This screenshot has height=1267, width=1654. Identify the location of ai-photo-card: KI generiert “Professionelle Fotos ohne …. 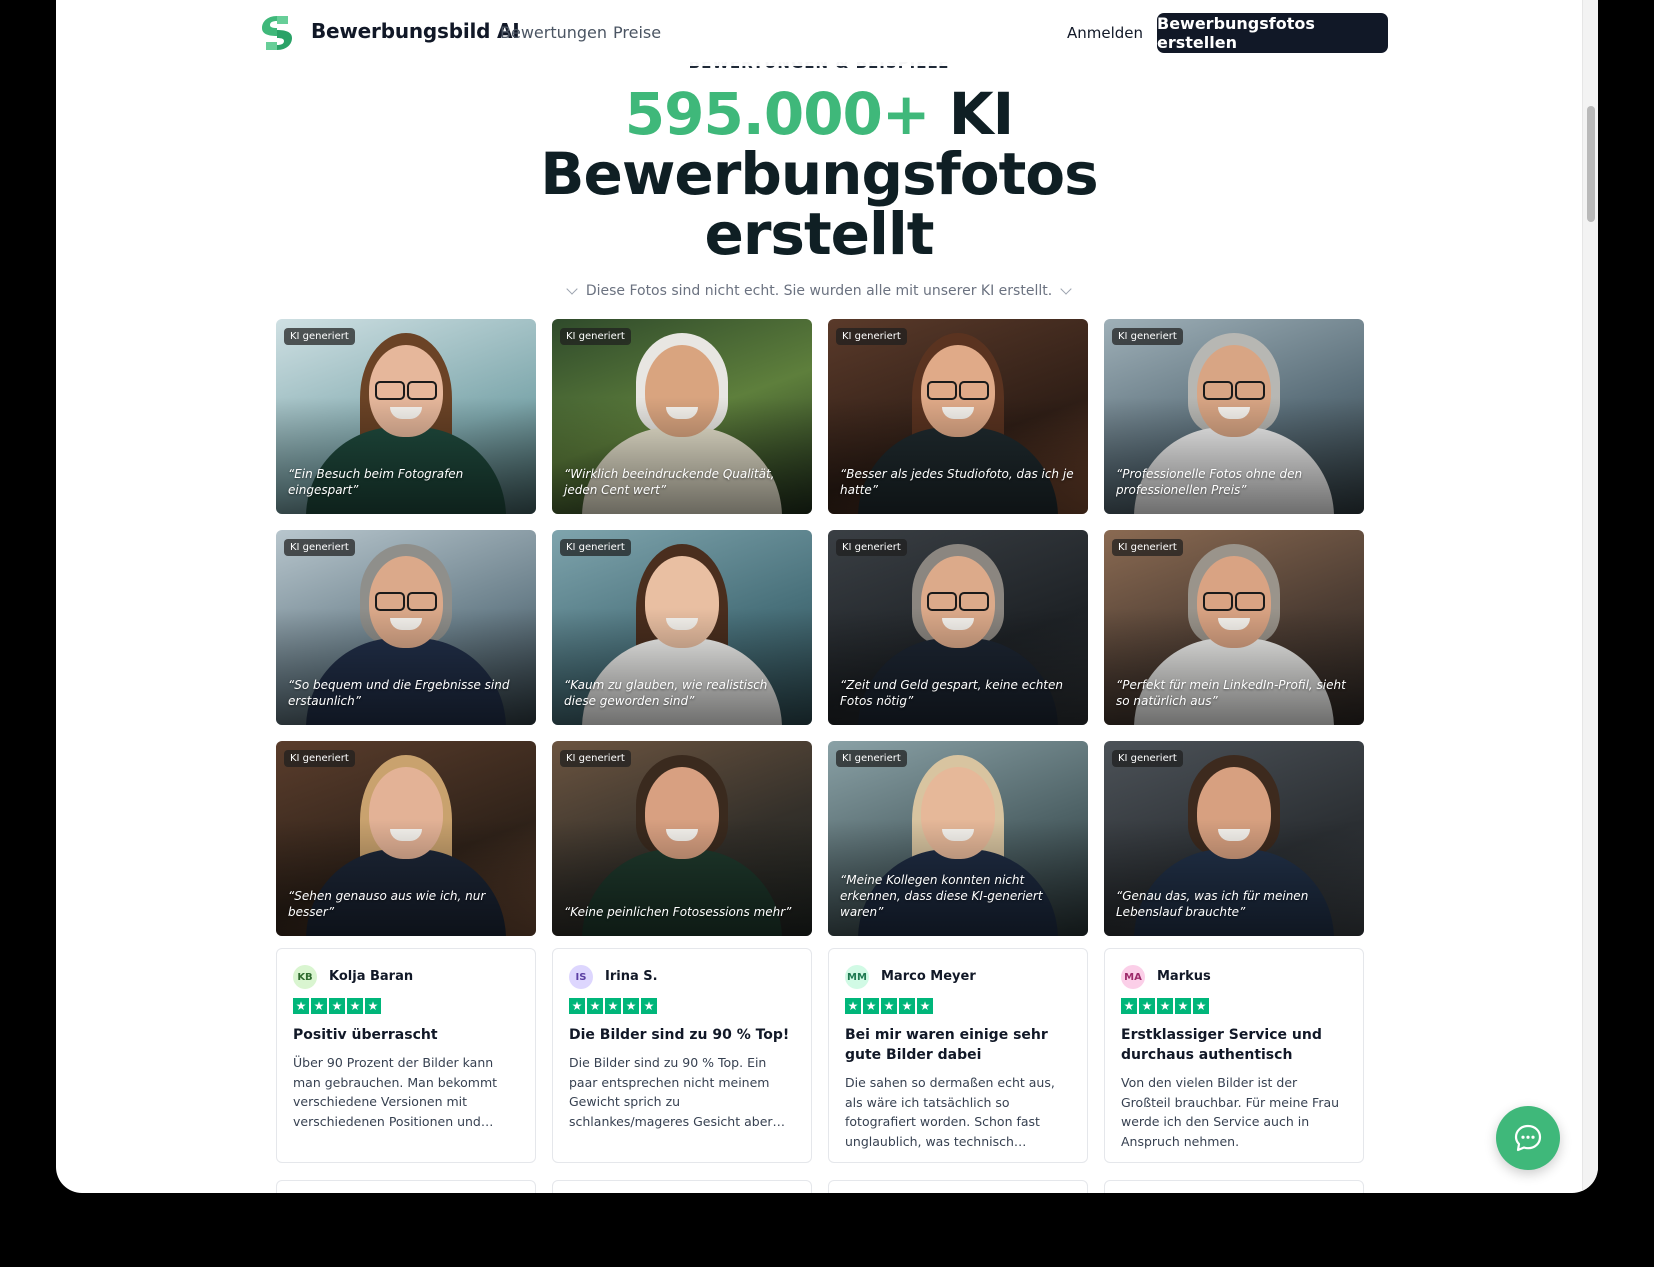
(1234, 416).